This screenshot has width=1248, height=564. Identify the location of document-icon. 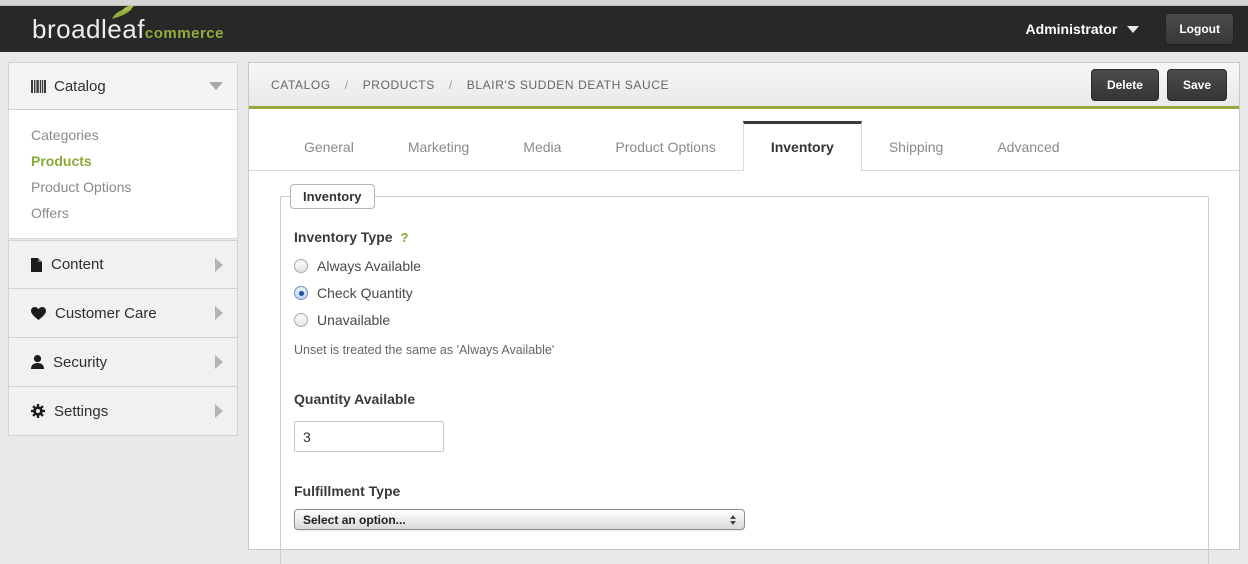
(36, 264).